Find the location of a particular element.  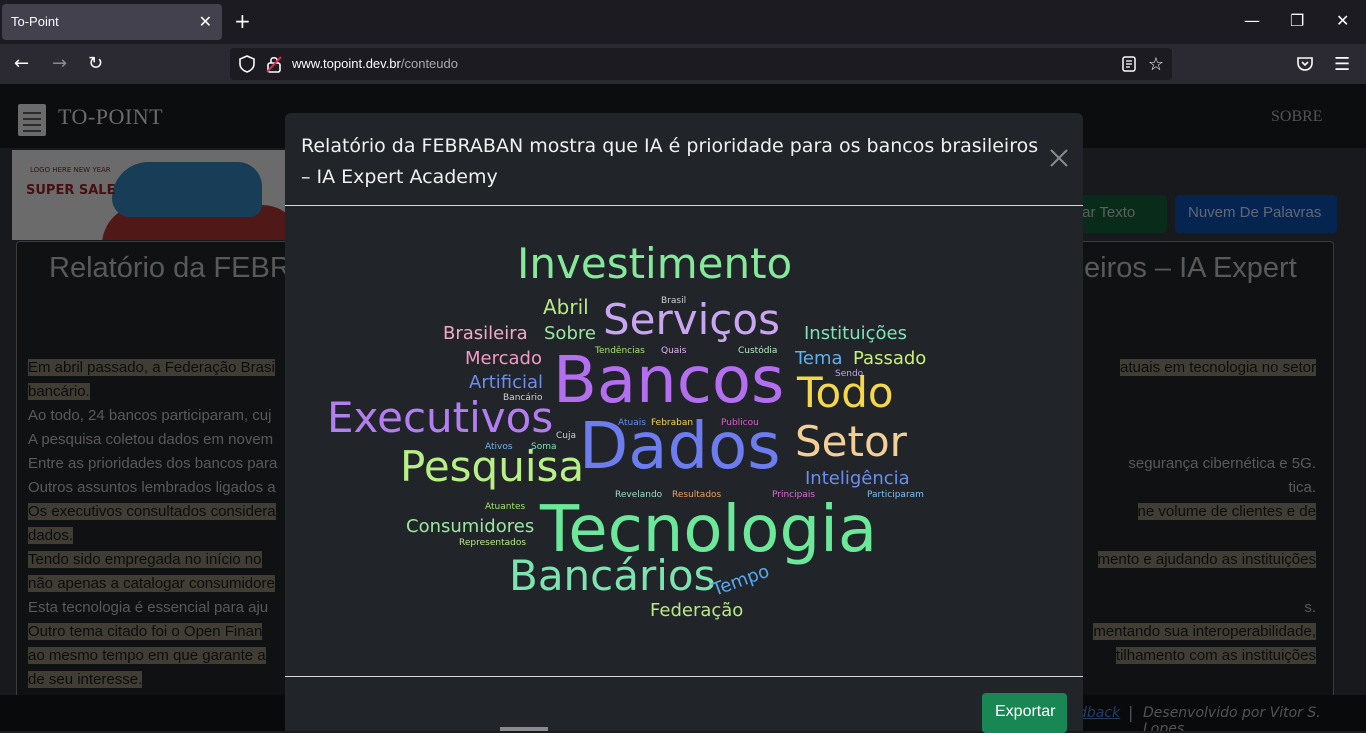

cloud-word: Bancários is located at coordinates (612, 575).